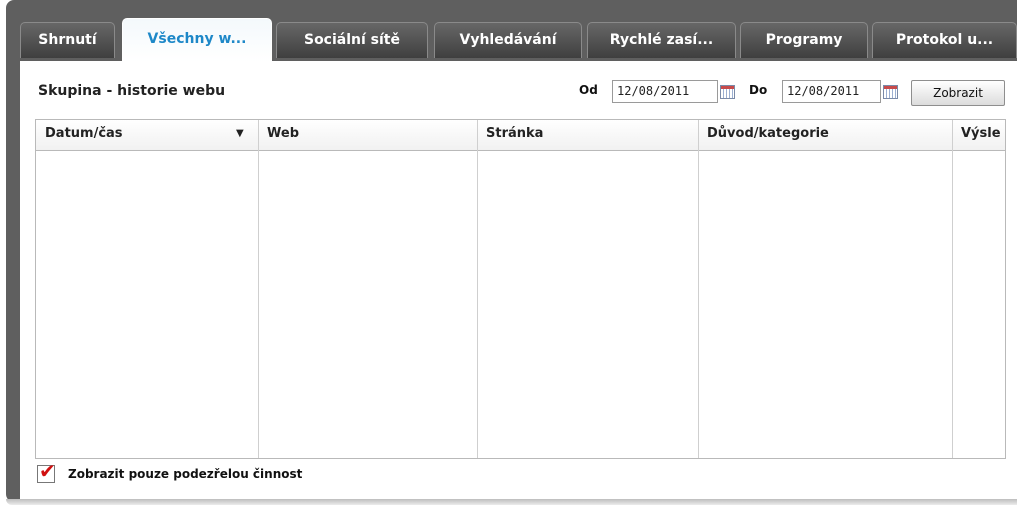  Describe the element at coordinates (367, 135) in the screenshot. I see `column-header-web: Web` at that location.